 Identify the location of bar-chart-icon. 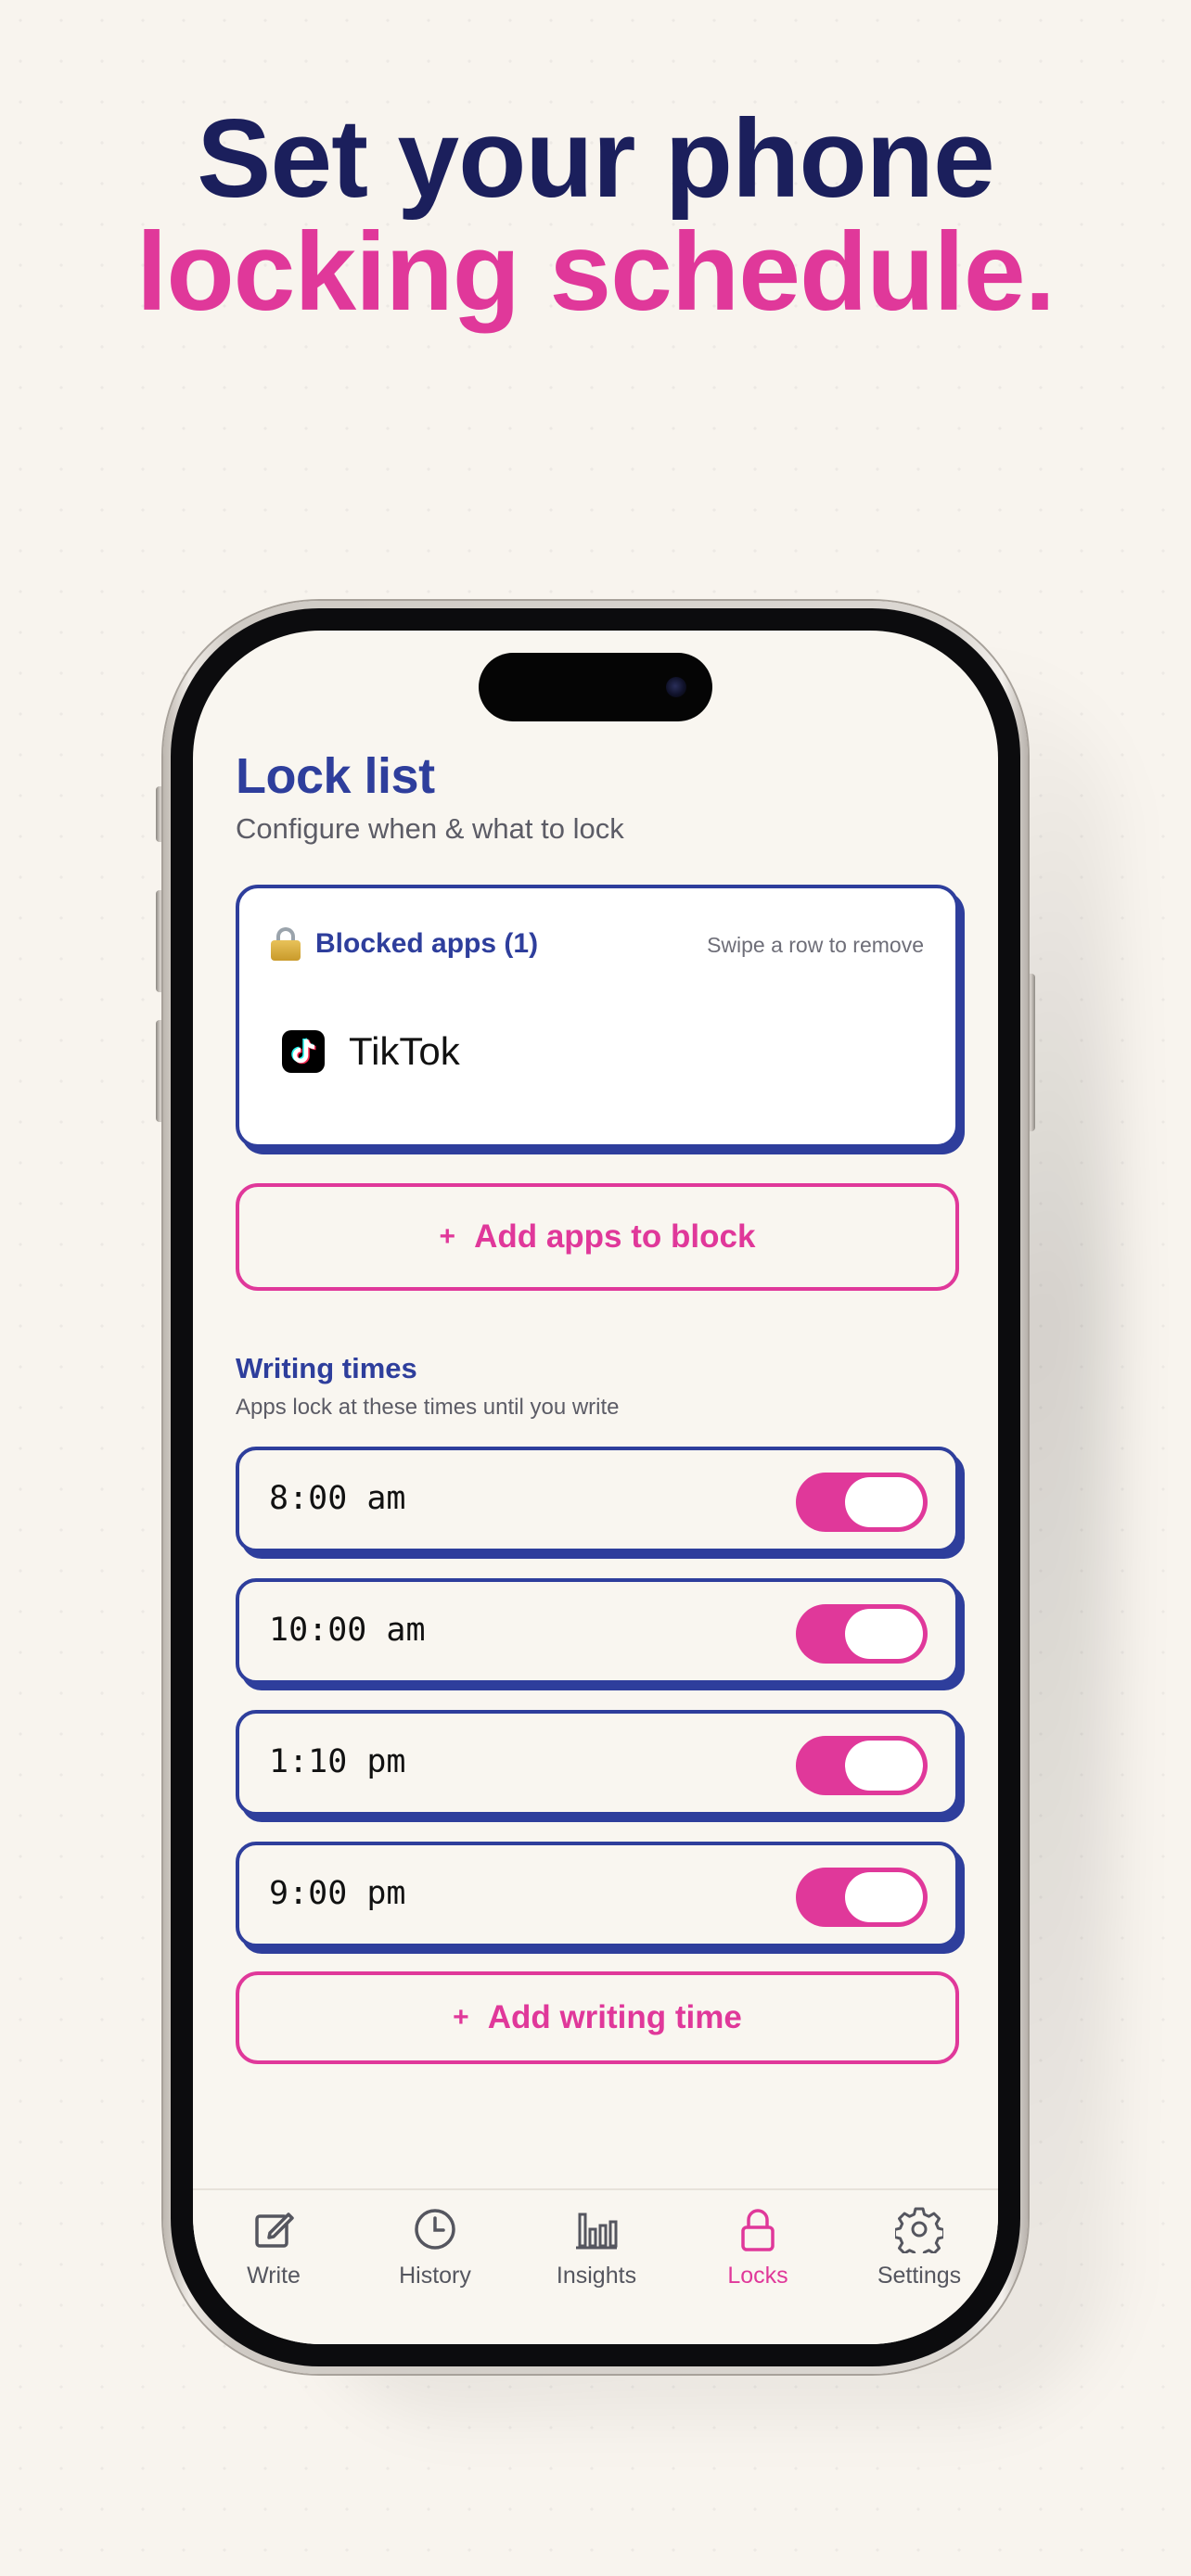
(597, 2232).